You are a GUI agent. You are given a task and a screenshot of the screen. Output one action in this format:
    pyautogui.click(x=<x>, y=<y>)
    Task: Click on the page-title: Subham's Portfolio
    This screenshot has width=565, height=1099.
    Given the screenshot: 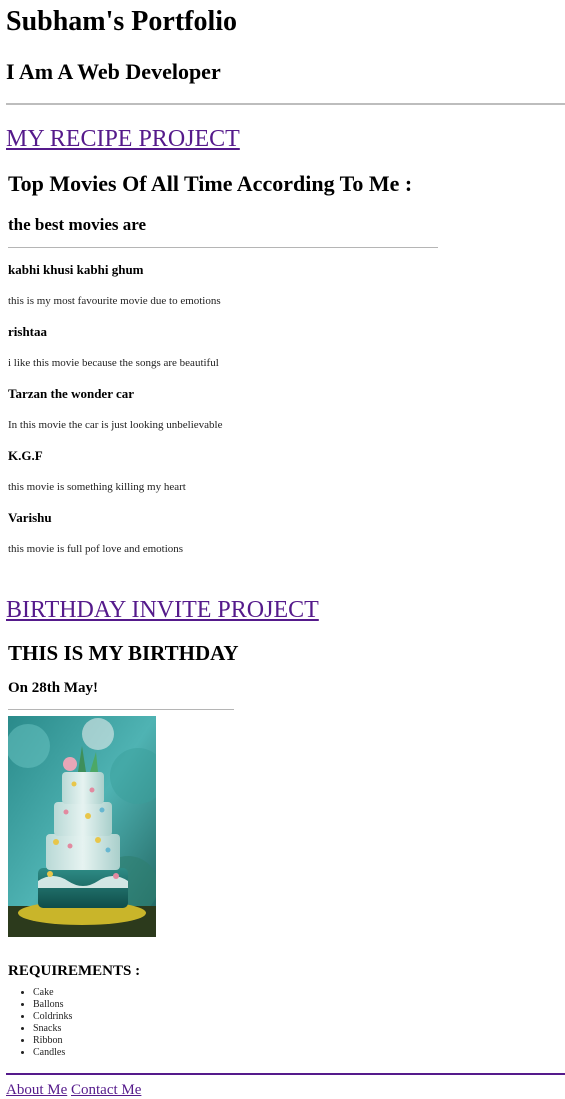 What is the action you would take?
    pyautogui.click(x=122, y=21)
    